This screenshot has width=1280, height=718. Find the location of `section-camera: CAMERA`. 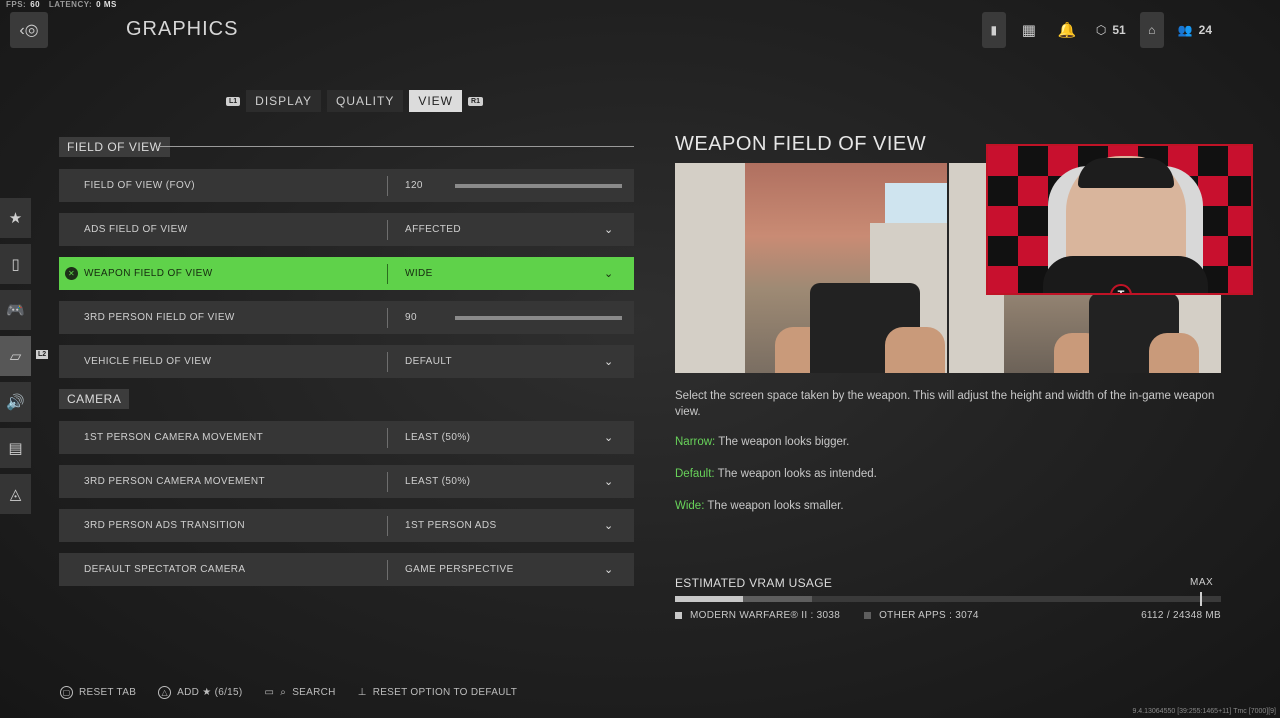

section-camera: CAMERA is located at coordinates (94, 399).